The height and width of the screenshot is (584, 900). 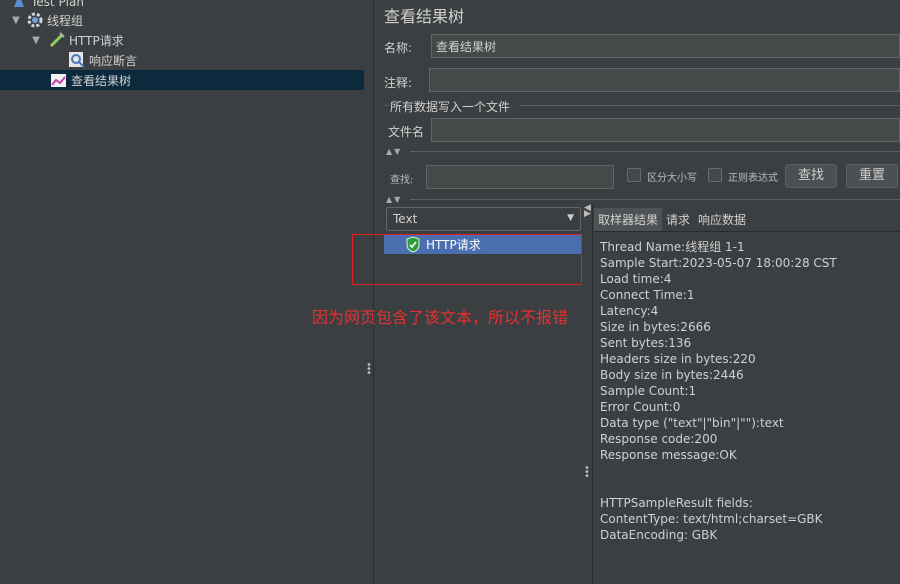 I want to click on result-line: Thread Name:线程组 1-1, so click(x=672, y=247).